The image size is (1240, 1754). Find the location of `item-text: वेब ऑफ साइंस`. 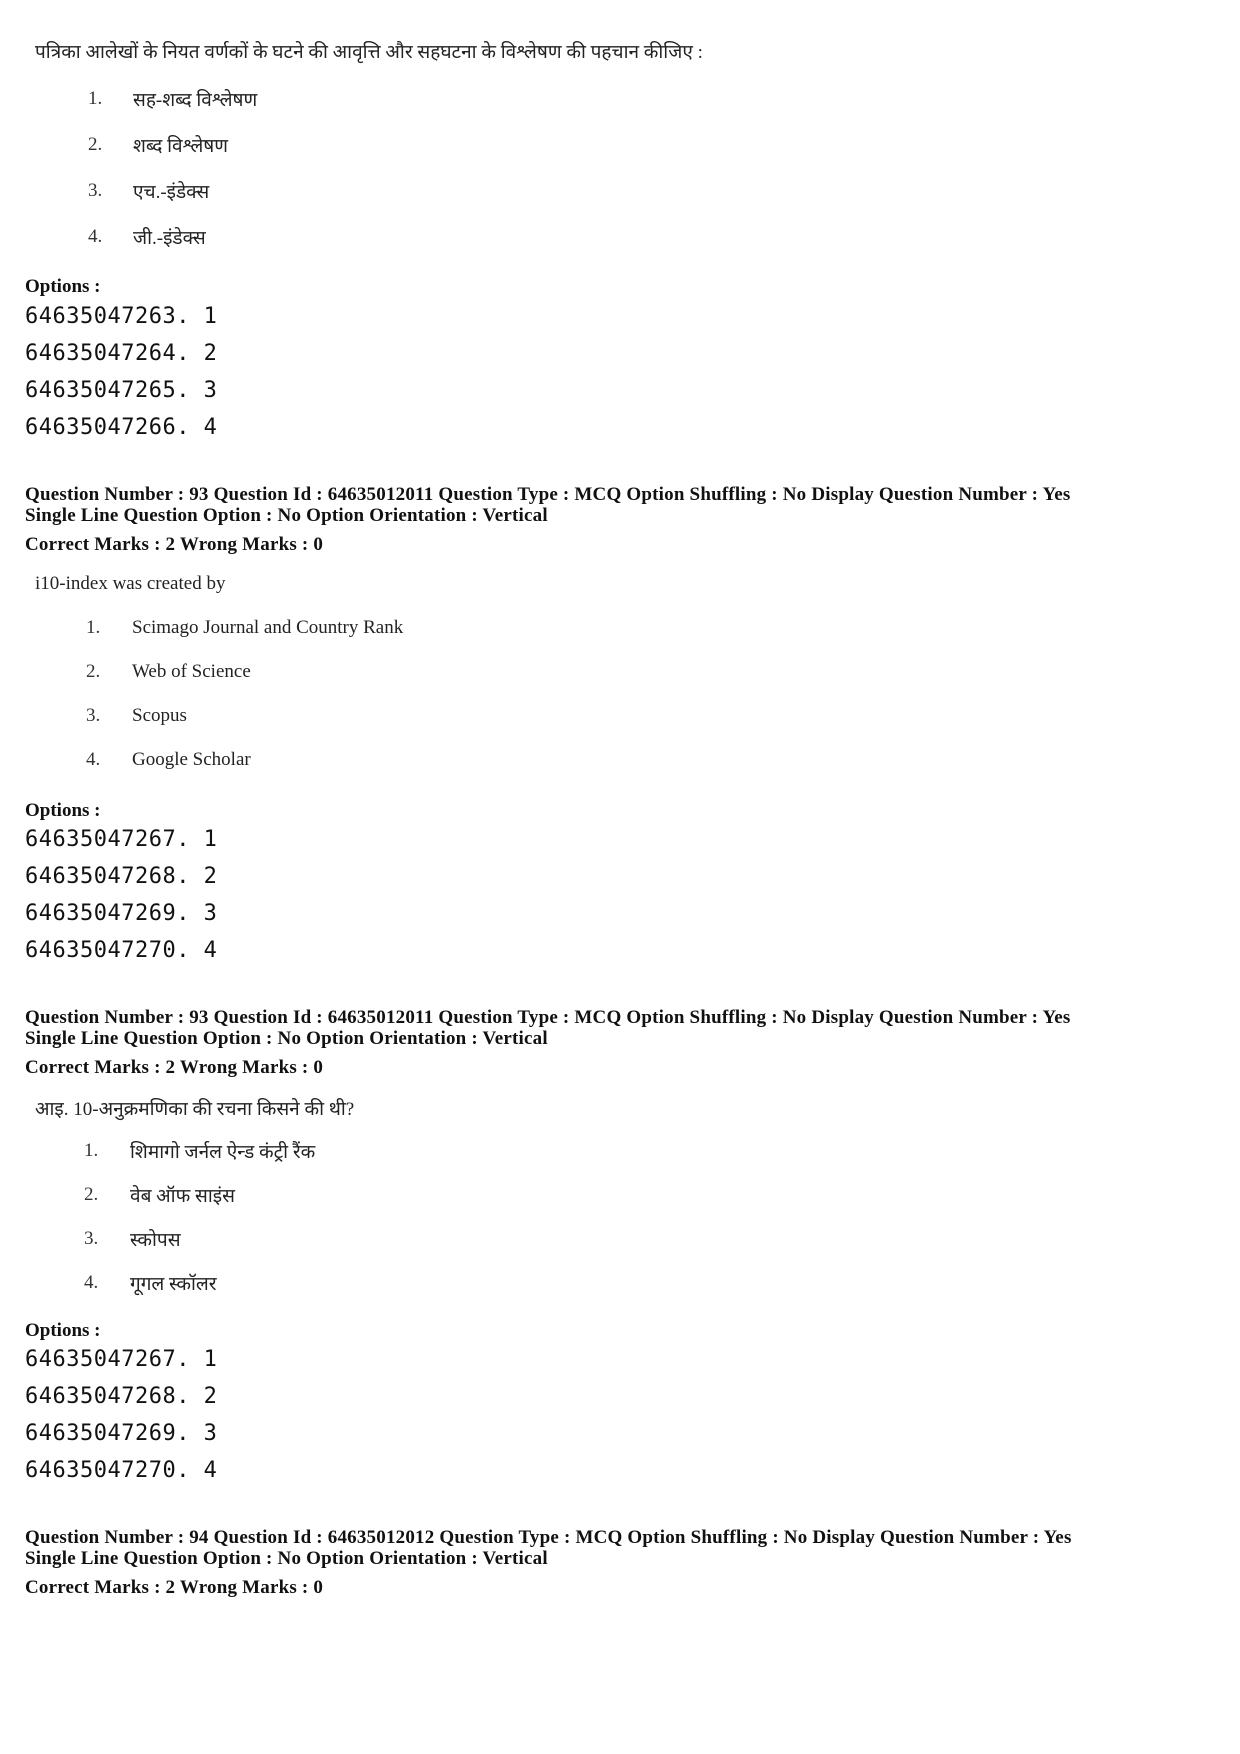

item-text: वेब ऑफ साइंस is located at coordinates (182, 1196).